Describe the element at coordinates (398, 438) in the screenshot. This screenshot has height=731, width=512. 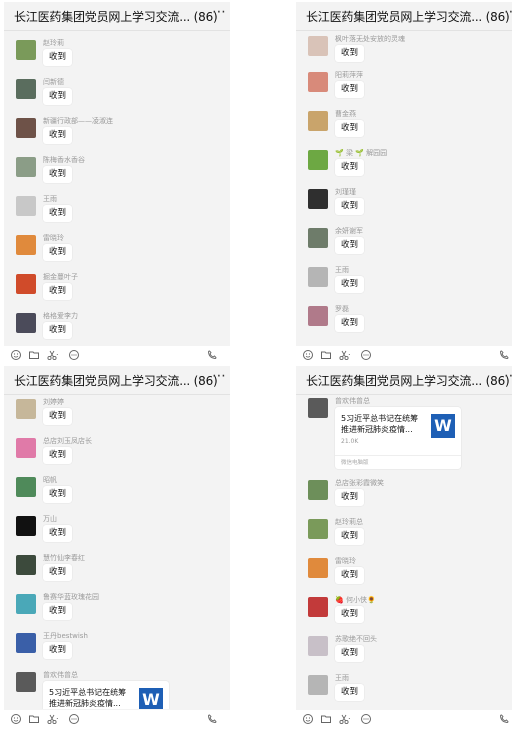
I see `file-card: 5习近平总书记在统筹推进新冠肺炎疫情... 21.0K W 微信电脑版` at that location.